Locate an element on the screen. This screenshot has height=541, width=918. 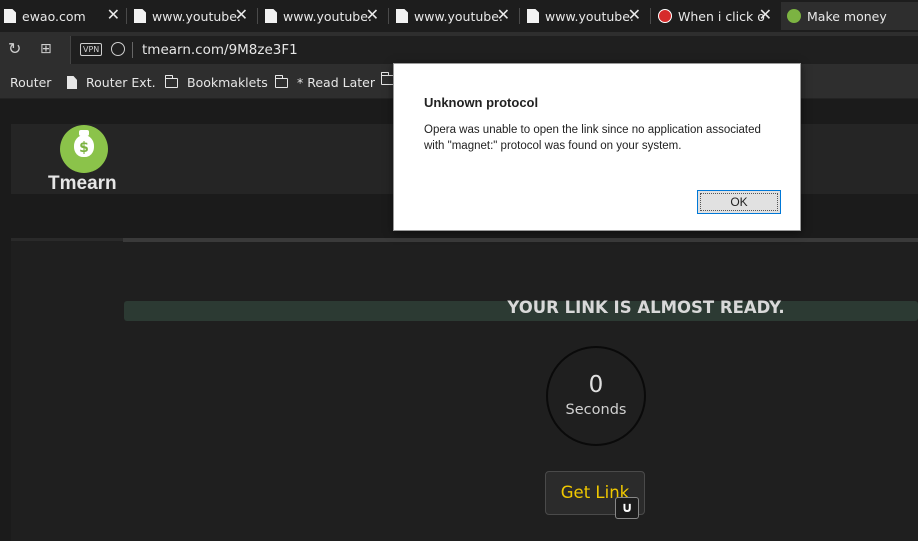
bookmark-label: Bookmaklets is located at coordinates (227, 82).